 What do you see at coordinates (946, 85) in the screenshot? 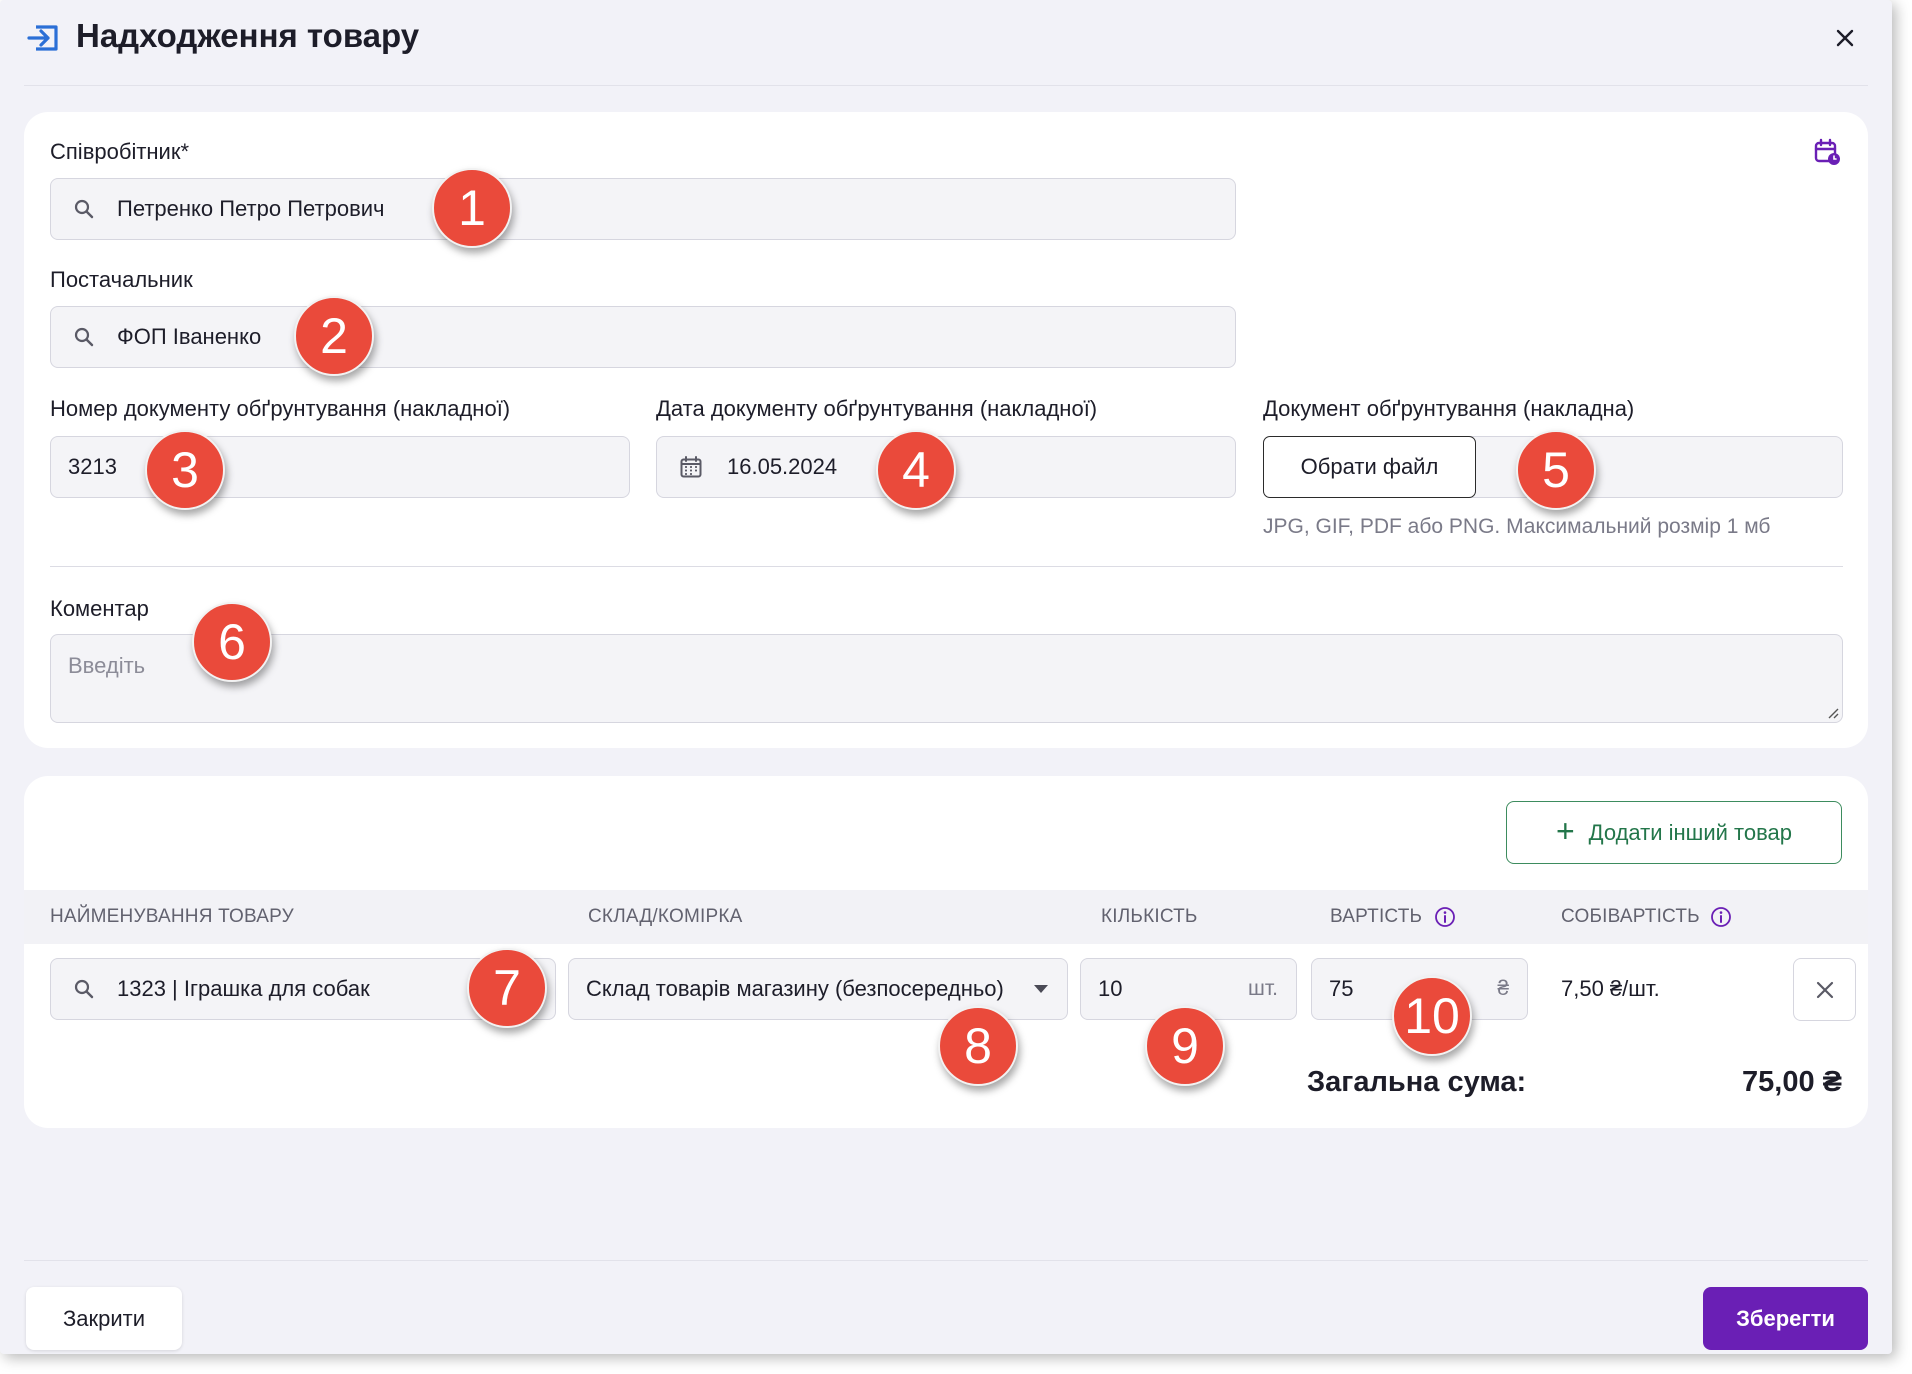
I see `header-divider` at bounding box center [946, 85].